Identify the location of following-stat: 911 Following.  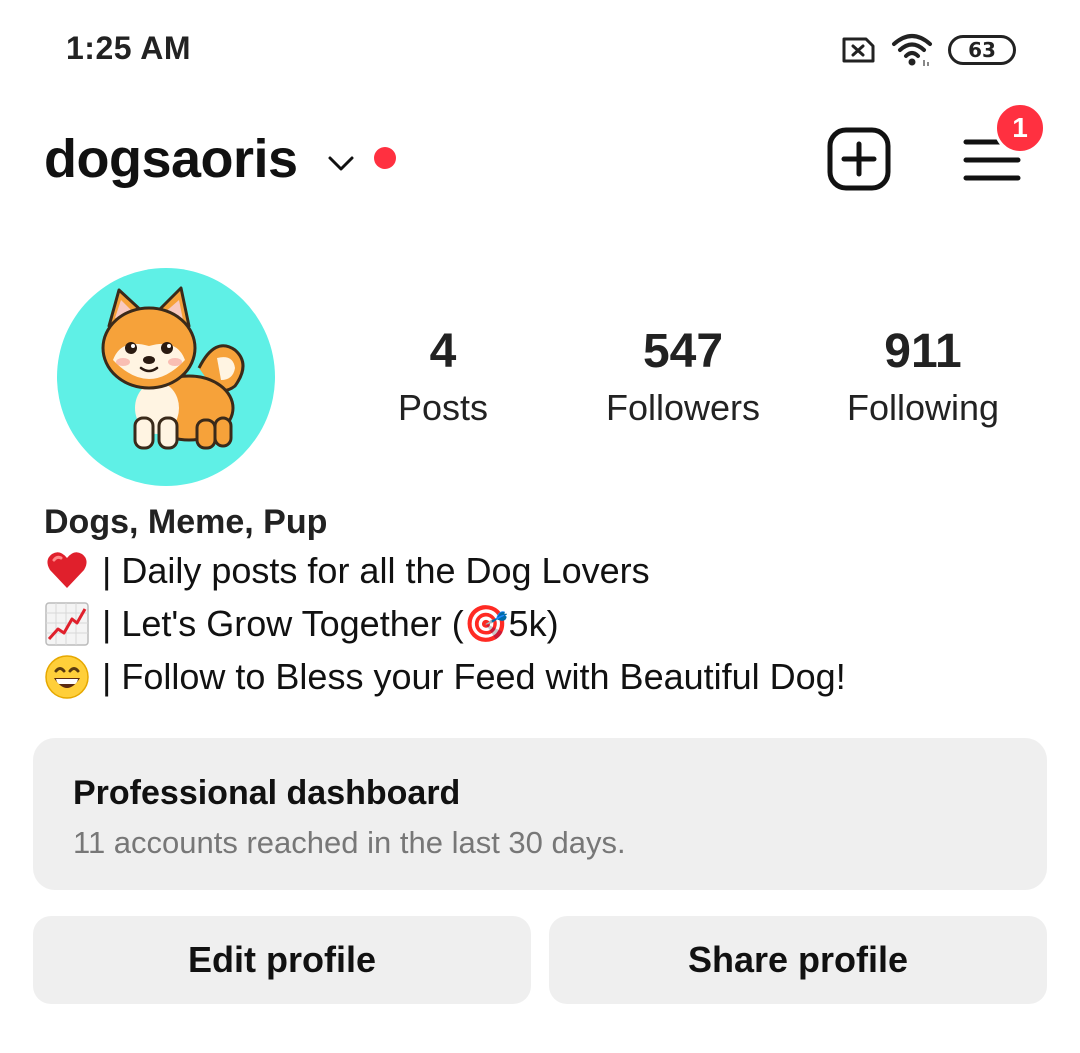
(923, 376).